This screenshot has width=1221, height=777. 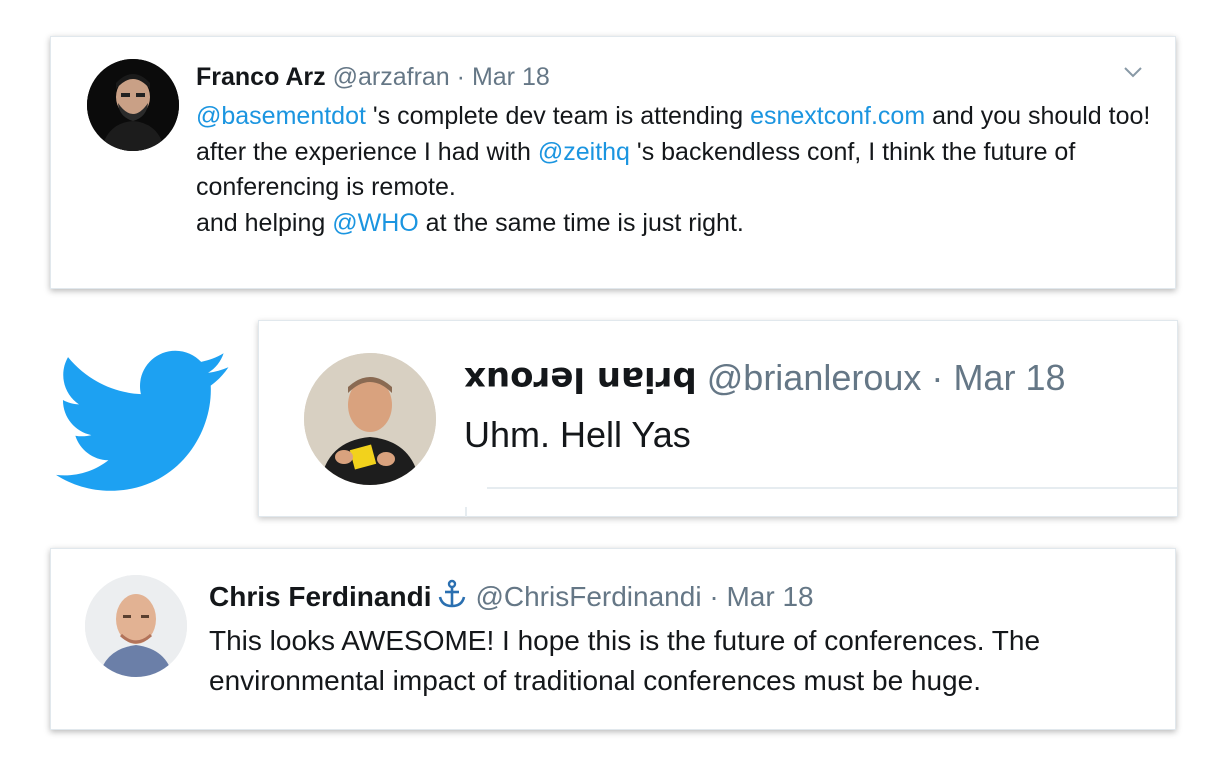 What do you see at coordinates (367, 151) in the screenshot?
I see `text-segment: after the experience I had with` at bounding box center [367, 151].